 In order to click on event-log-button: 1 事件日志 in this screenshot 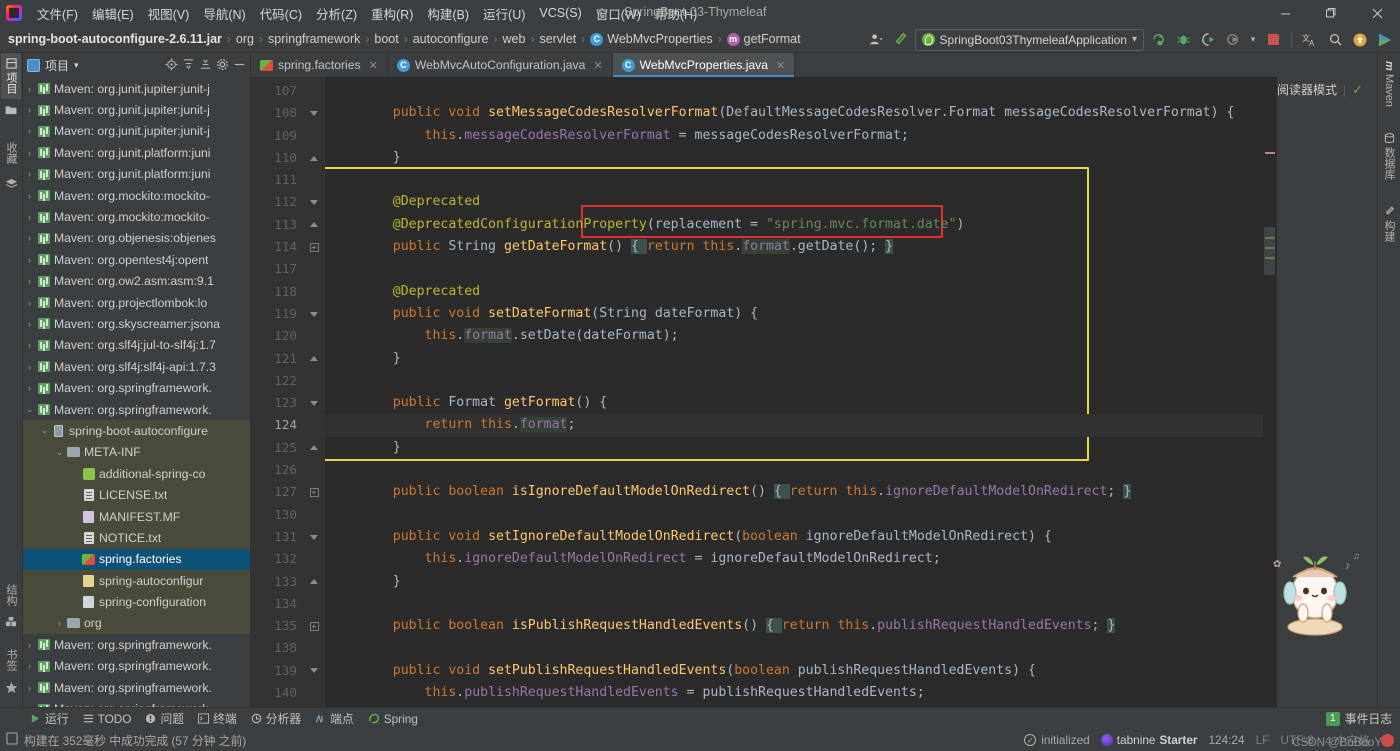, I will do `click(1358, 718)`.